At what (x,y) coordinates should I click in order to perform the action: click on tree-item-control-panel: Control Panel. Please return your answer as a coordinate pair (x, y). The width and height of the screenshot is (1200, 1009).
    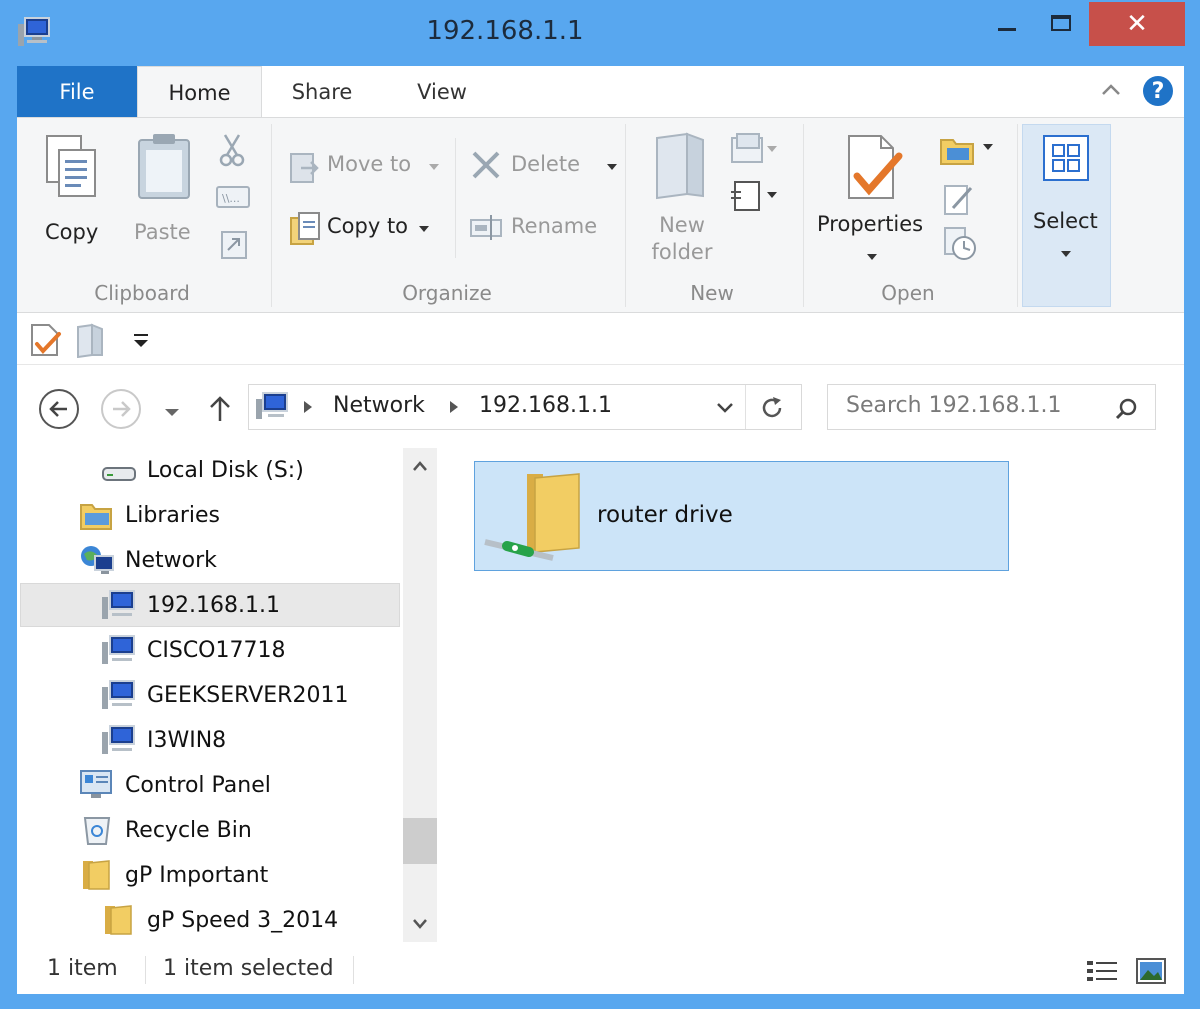
    Looking at the image, I should click on (175, 785).